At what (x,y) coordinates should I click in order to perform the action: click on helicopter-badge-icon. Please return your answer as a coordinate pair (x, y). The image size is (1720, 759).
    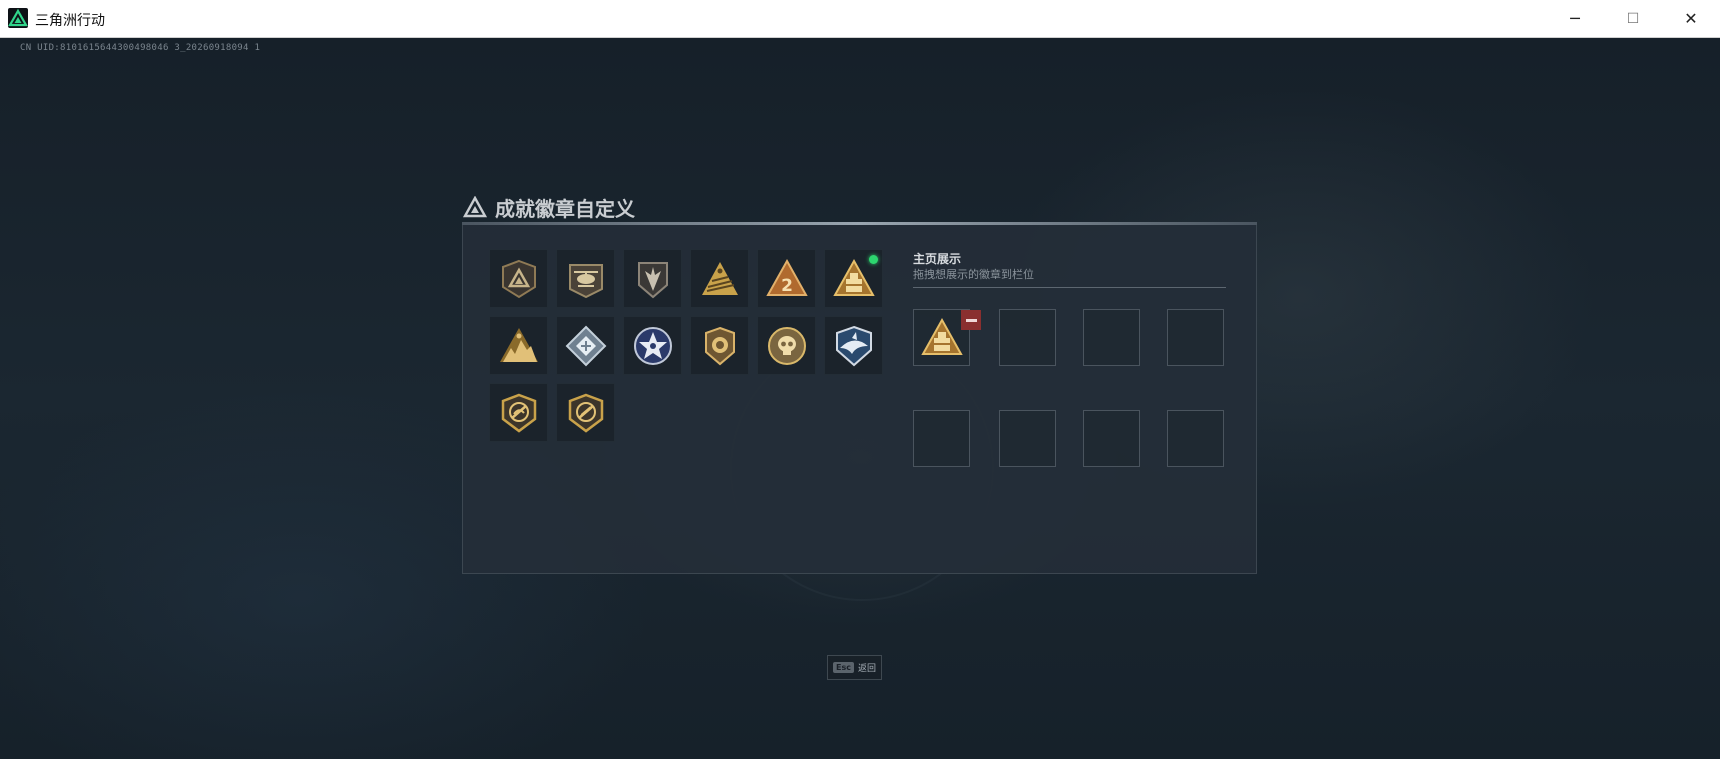
    Looking at the image, I should click on (585, 280).